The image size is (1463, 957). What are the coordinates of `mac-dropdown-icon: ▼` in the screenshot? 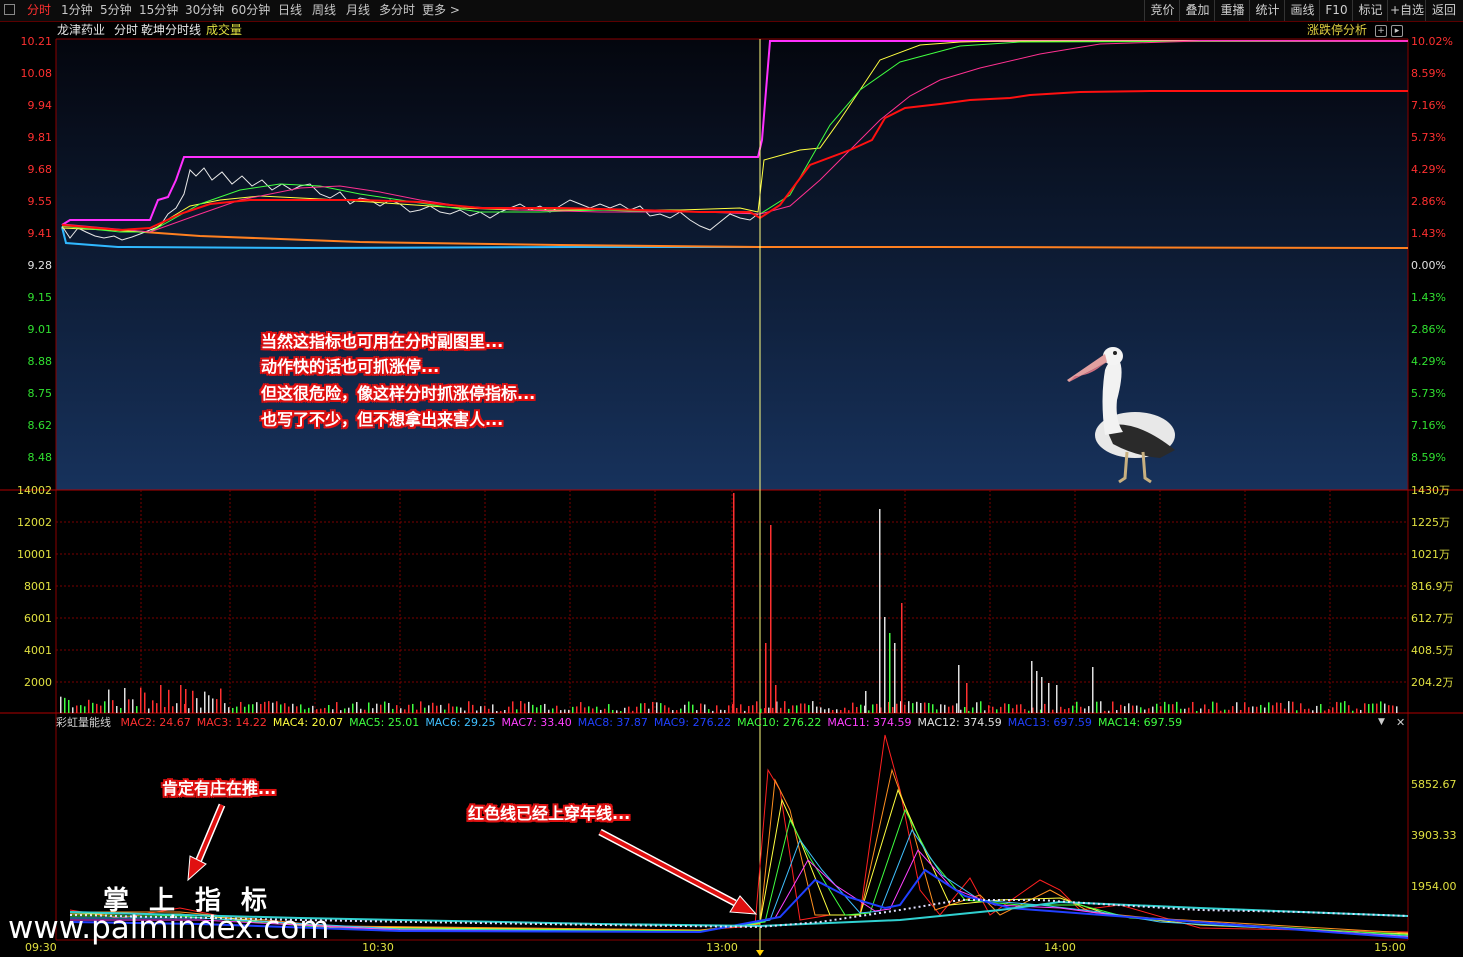 It's located at (1381, 722).